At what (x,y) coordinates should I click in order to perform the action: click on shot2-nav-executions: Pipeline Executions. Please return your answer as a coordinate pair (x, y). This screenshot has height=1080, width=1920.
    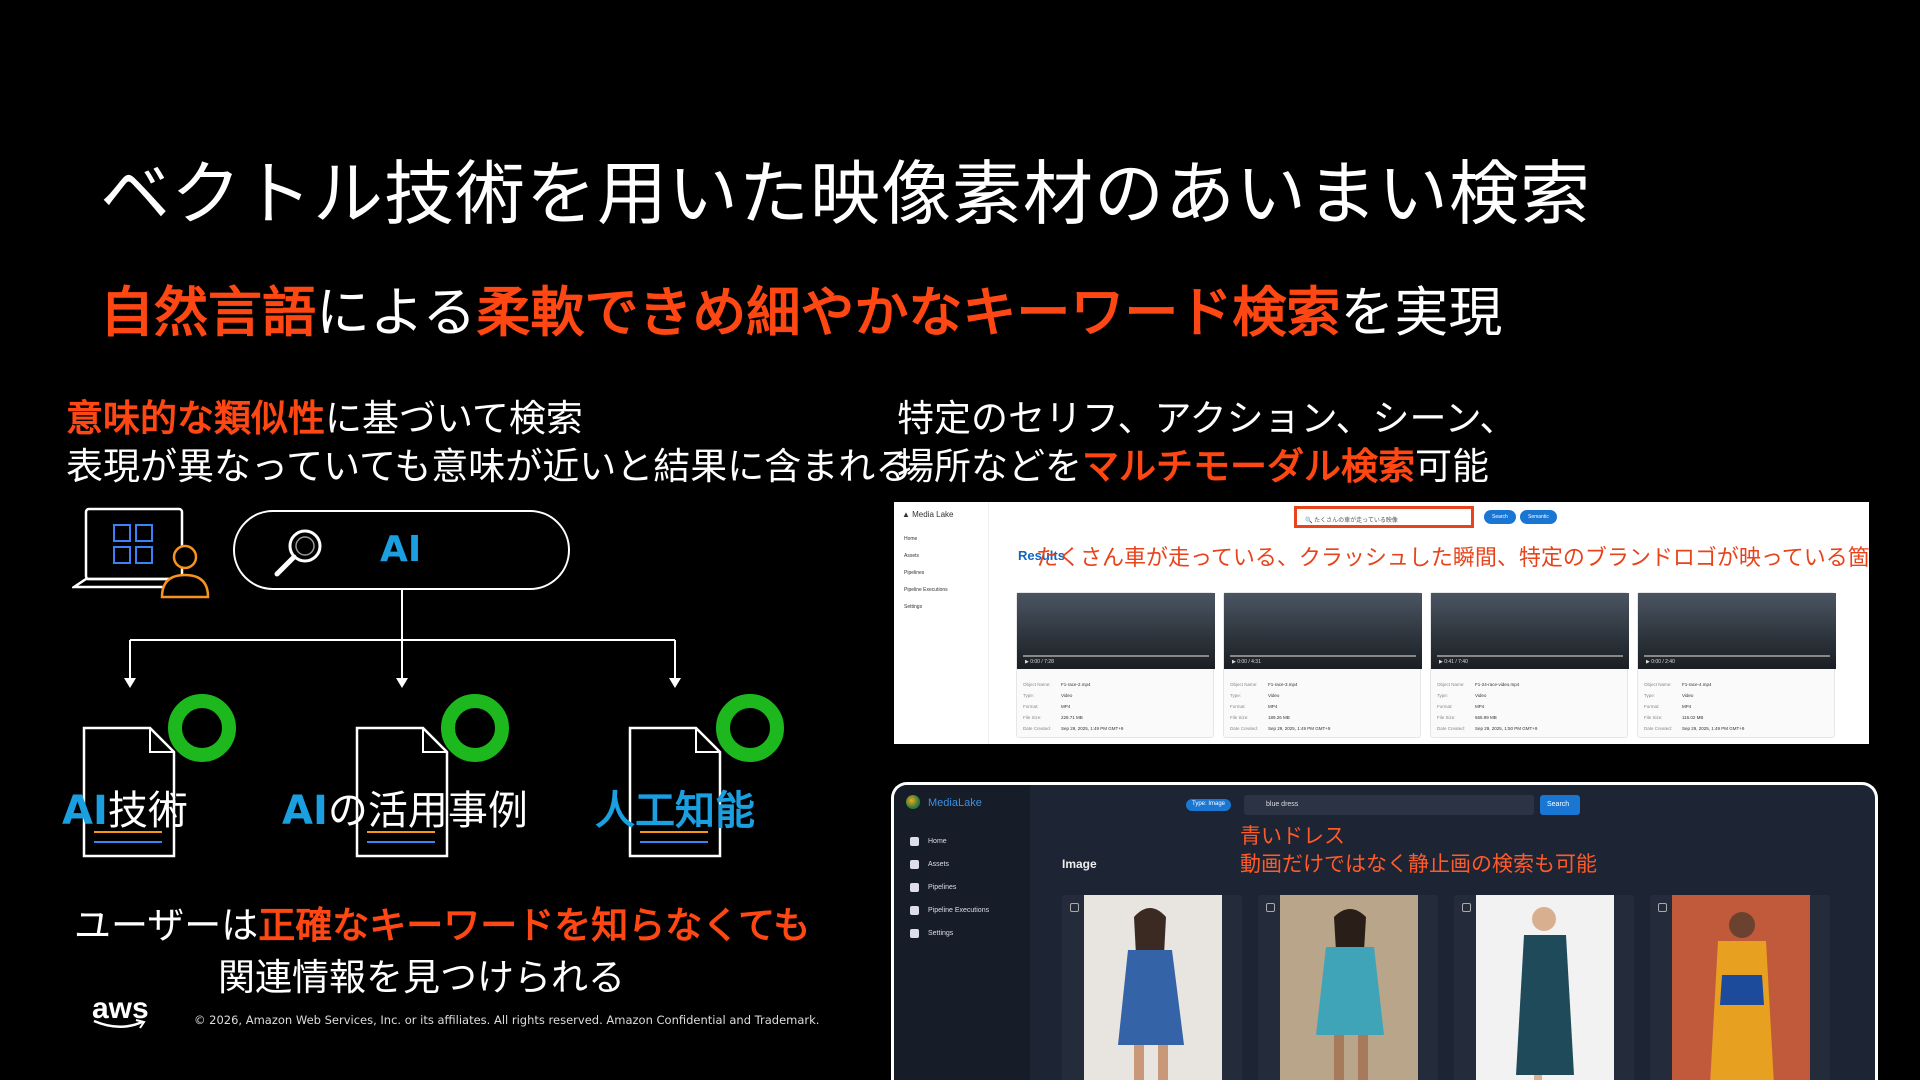
    Looking at the image, I should click on (958, 910).